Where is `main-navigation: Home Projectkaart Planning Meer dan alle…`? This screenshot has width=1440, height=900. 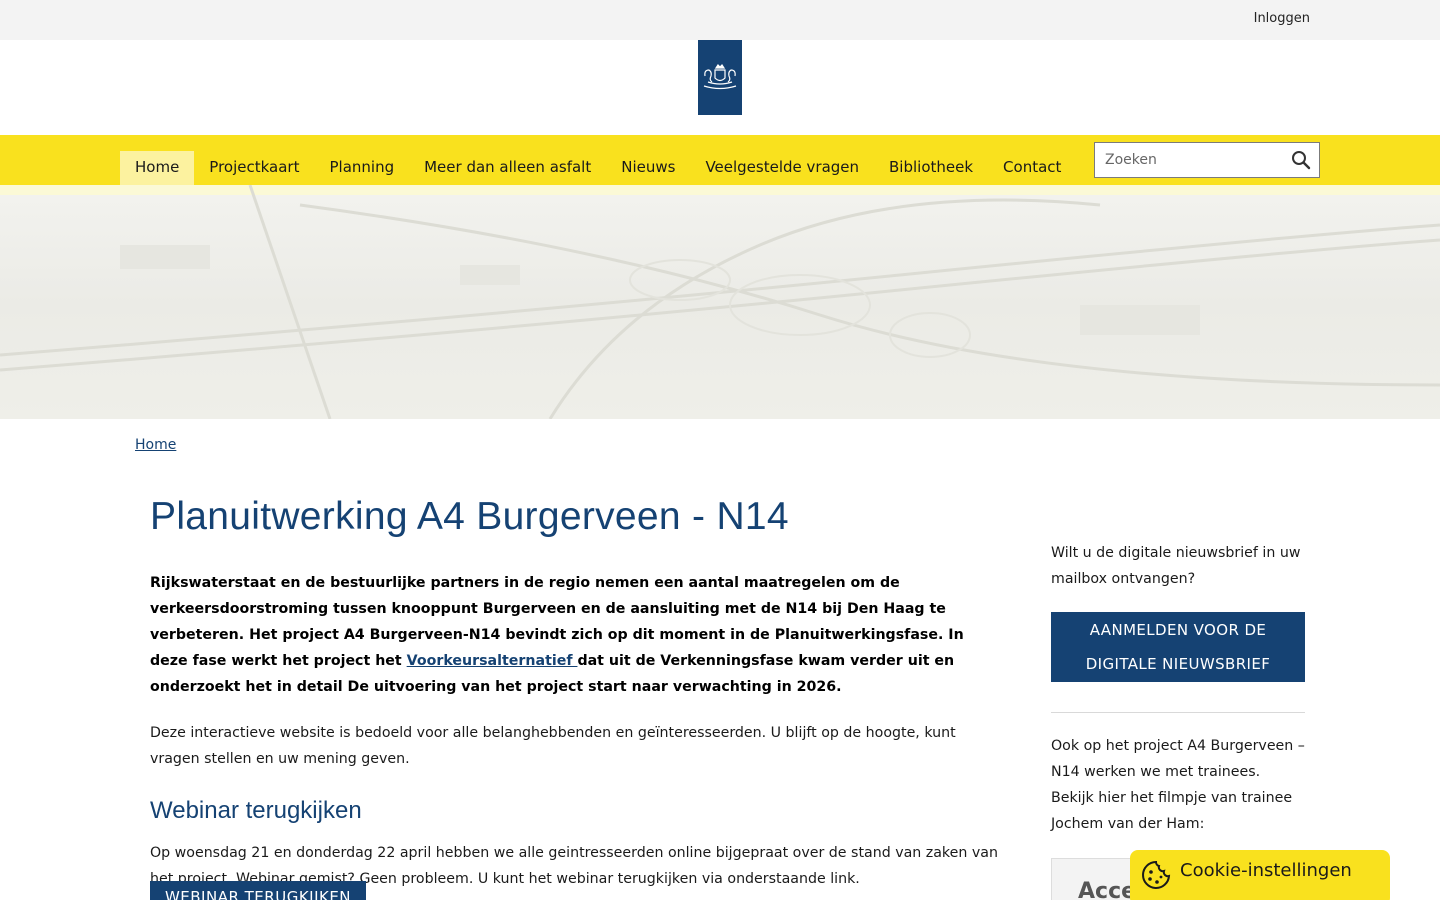
main-navigation: Home Projectkaart Planning Meer dan alle… is located at coordinates (598, 168).